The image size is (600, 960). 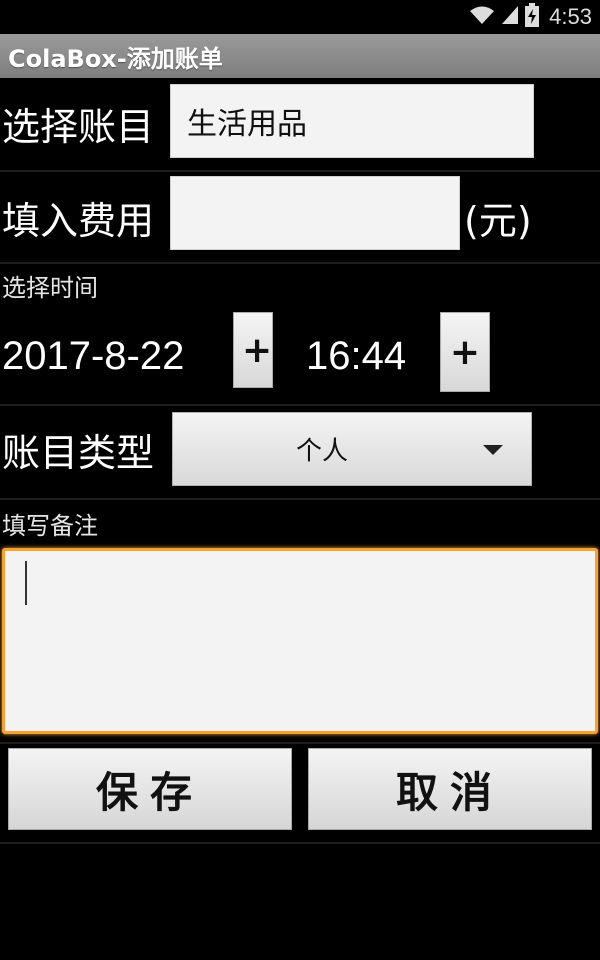 What do you see at coordinates (315, 213) in the screenshot?
I see `amount-input` at bounding box center [315, 213].